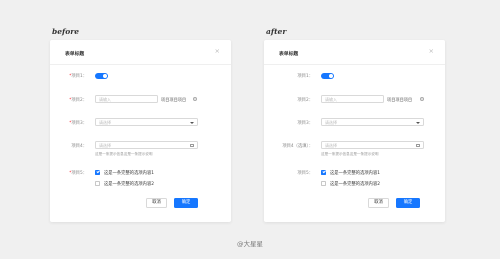 The image size is (500, 259). I want to click on field-label-4-text: 项目4（选填）：, so click(297, 146).